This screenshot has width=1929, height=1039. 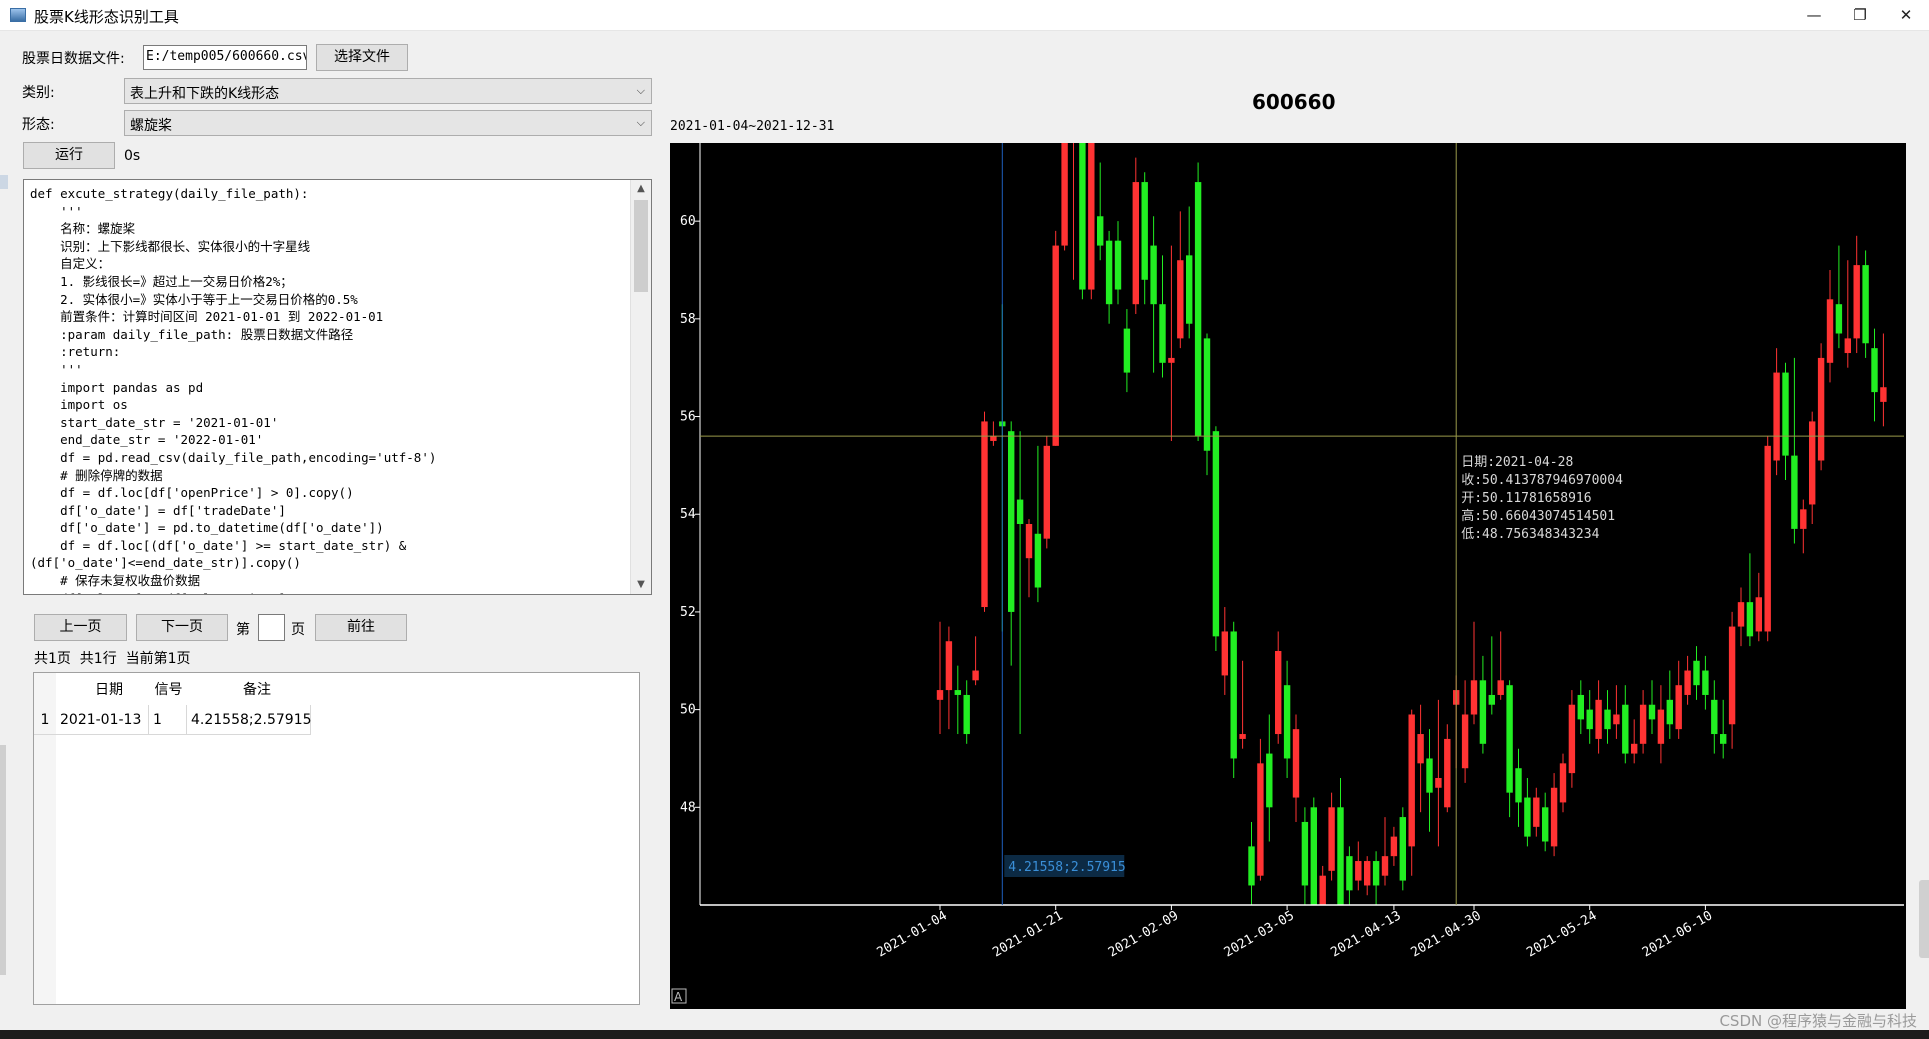 What do you see at coordinates (1066, 867) in the screenshot?
I see `signal-marker-label: 4.21558;2.57915` at bounding box center [1066, 867].